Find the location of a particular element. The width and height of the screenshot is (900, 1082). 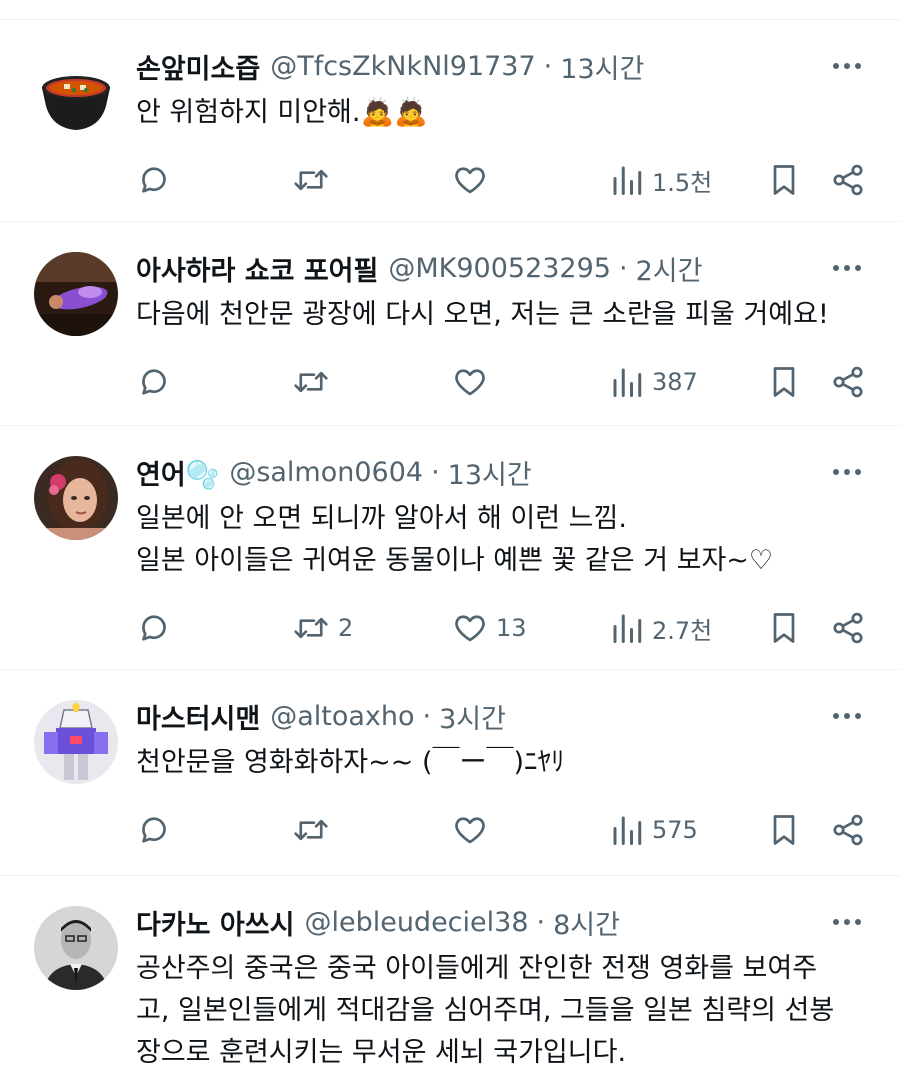

views-button: 2.7천 is located at coordinates (661, 628).